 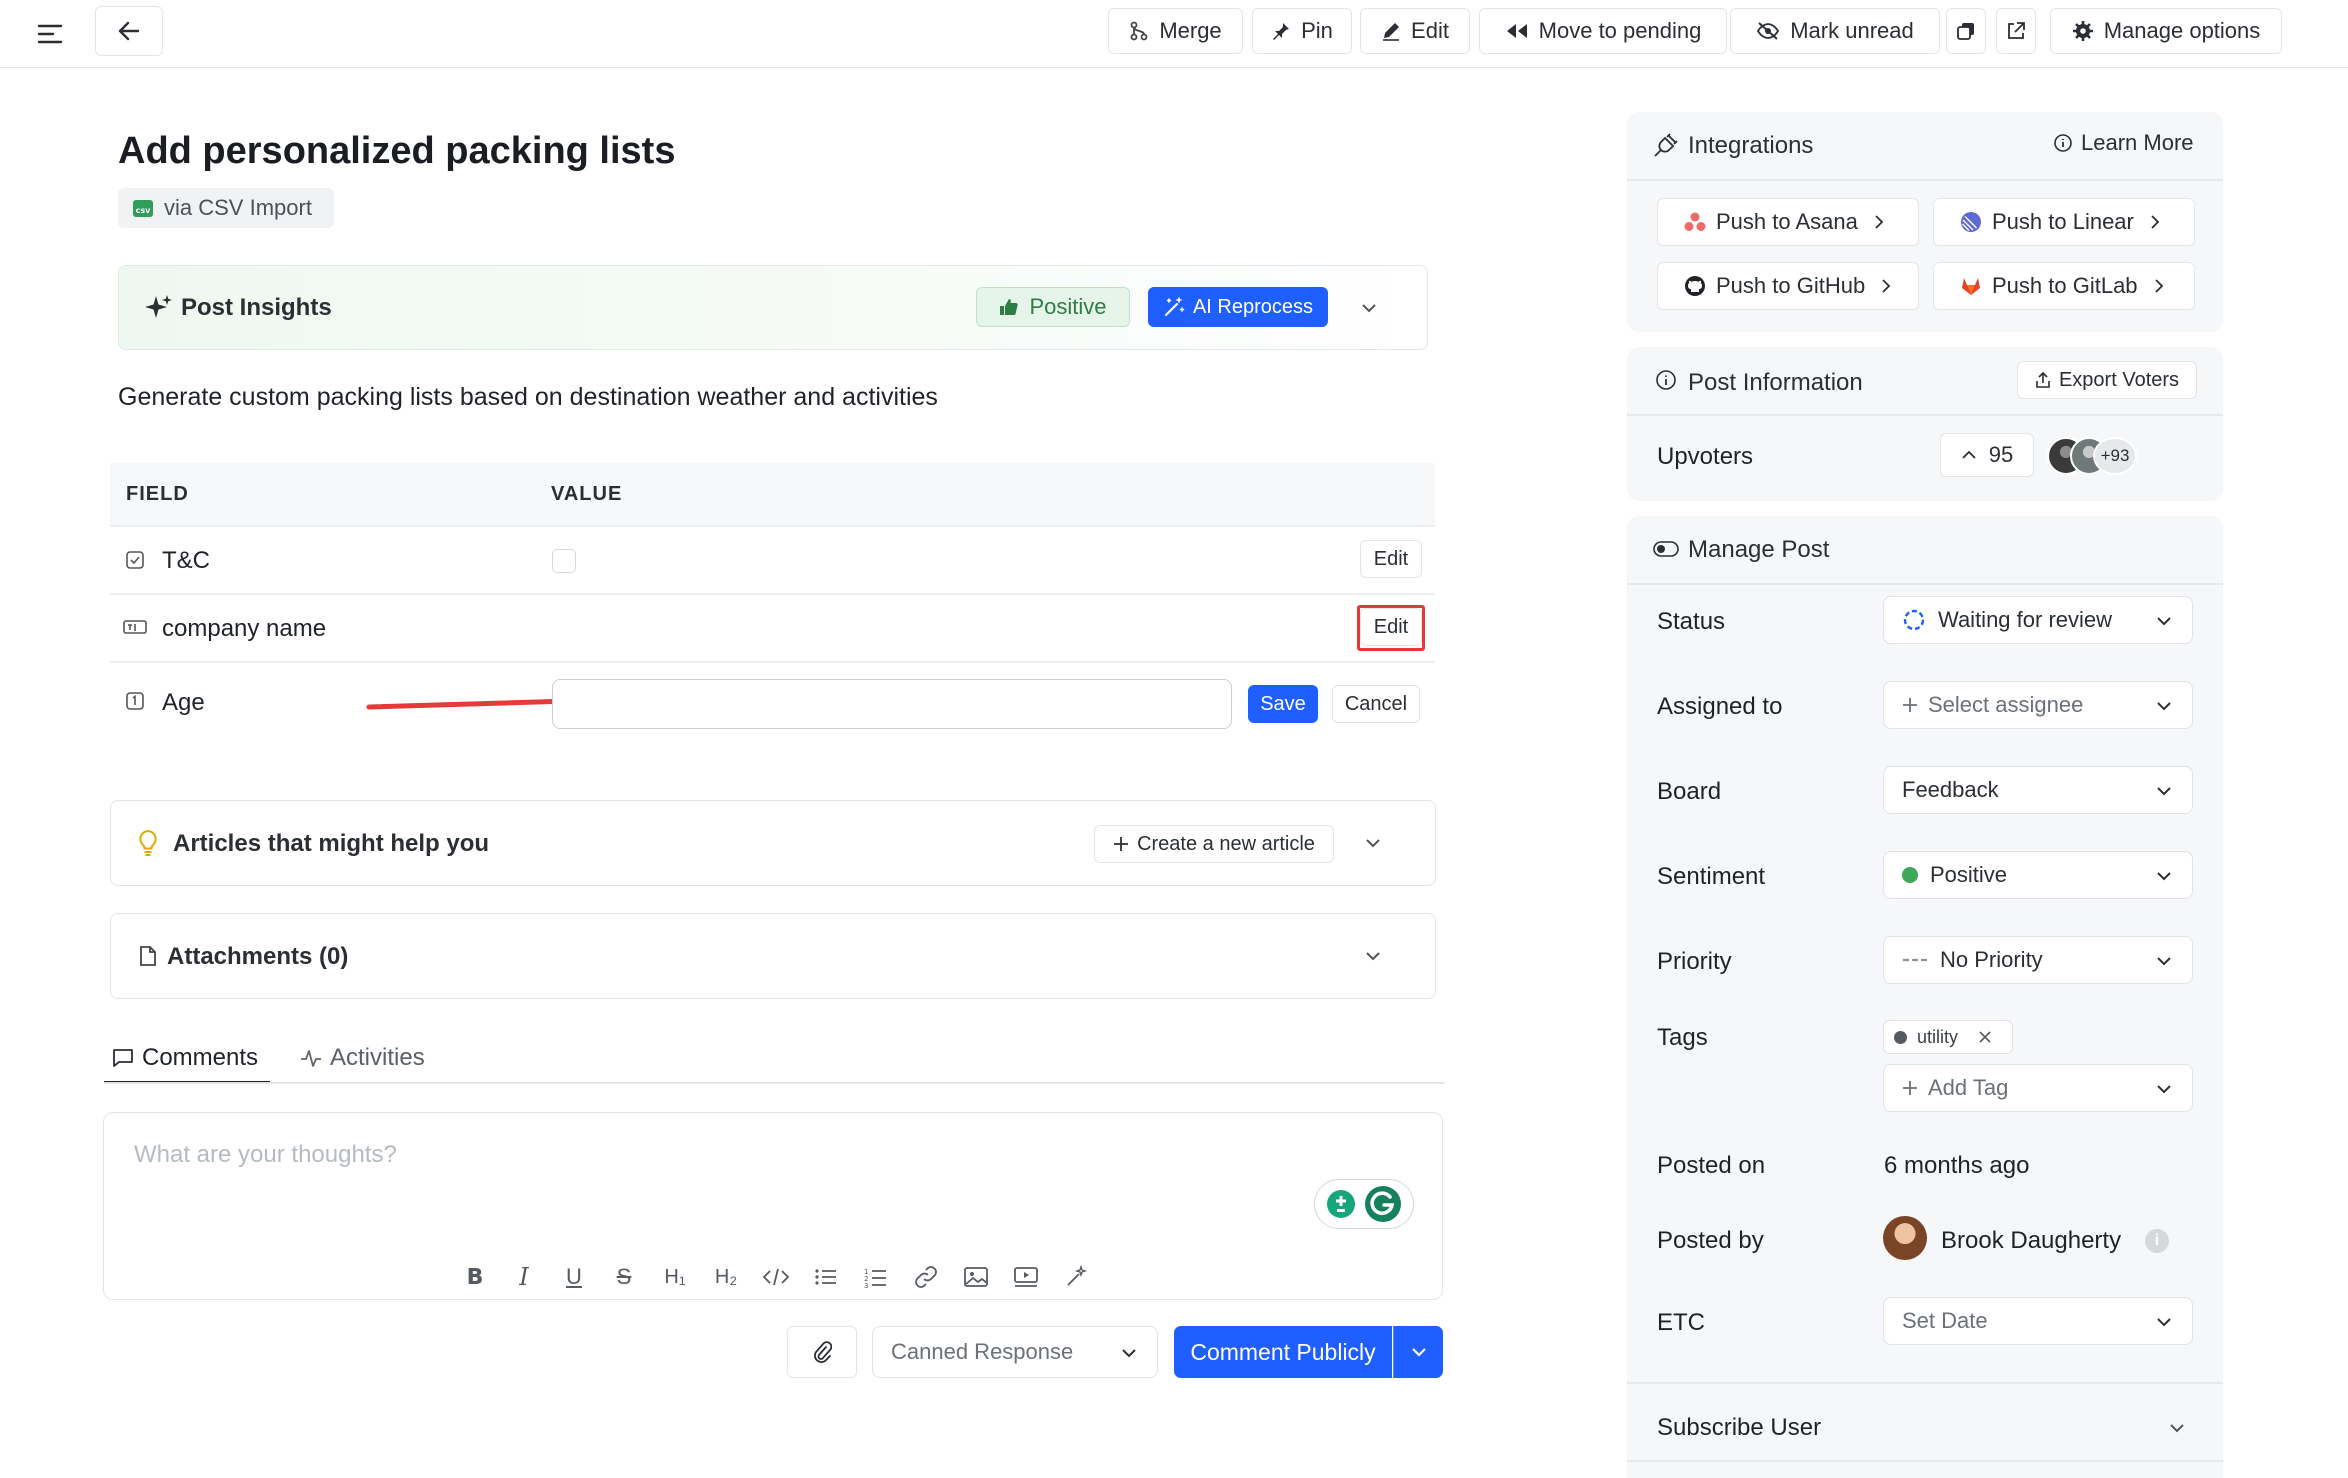 What do you see at coordinates (376, 1062) in the screenshot?
I see `tab-activities: Activities` at bounding box center [376, 1062].